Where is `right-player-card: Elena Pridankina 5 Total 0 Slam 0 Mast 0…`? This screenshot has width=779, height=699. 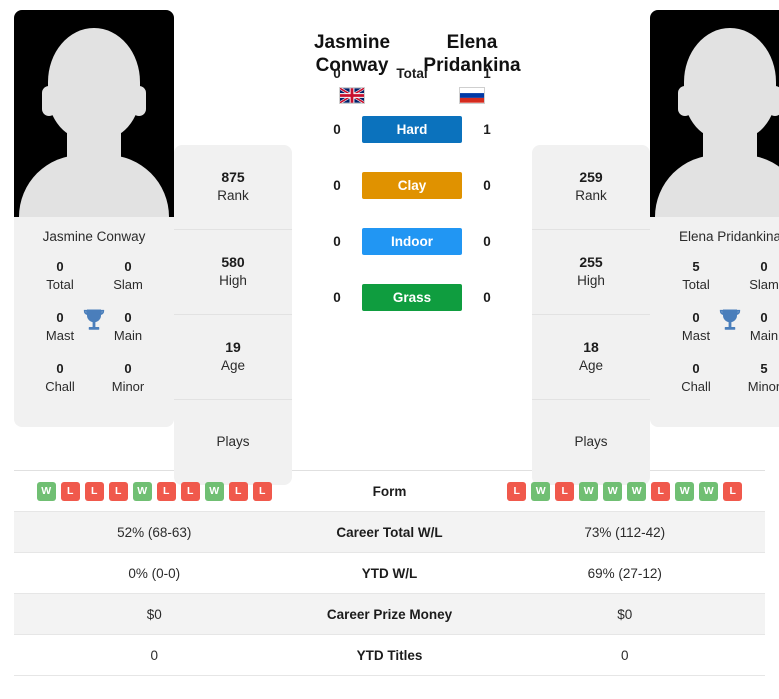
right-player-card: Elena Pridankina 5 Total 0 Slam 0 Mast 0… is located at coordinates (714, 219).